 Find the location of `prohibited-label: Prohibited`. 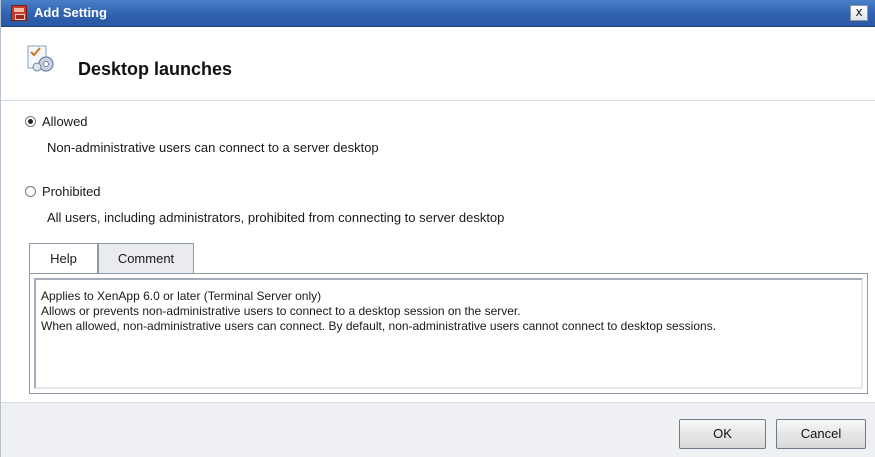

prohibited-label: Prohibited is located at coordinates (71, 191).